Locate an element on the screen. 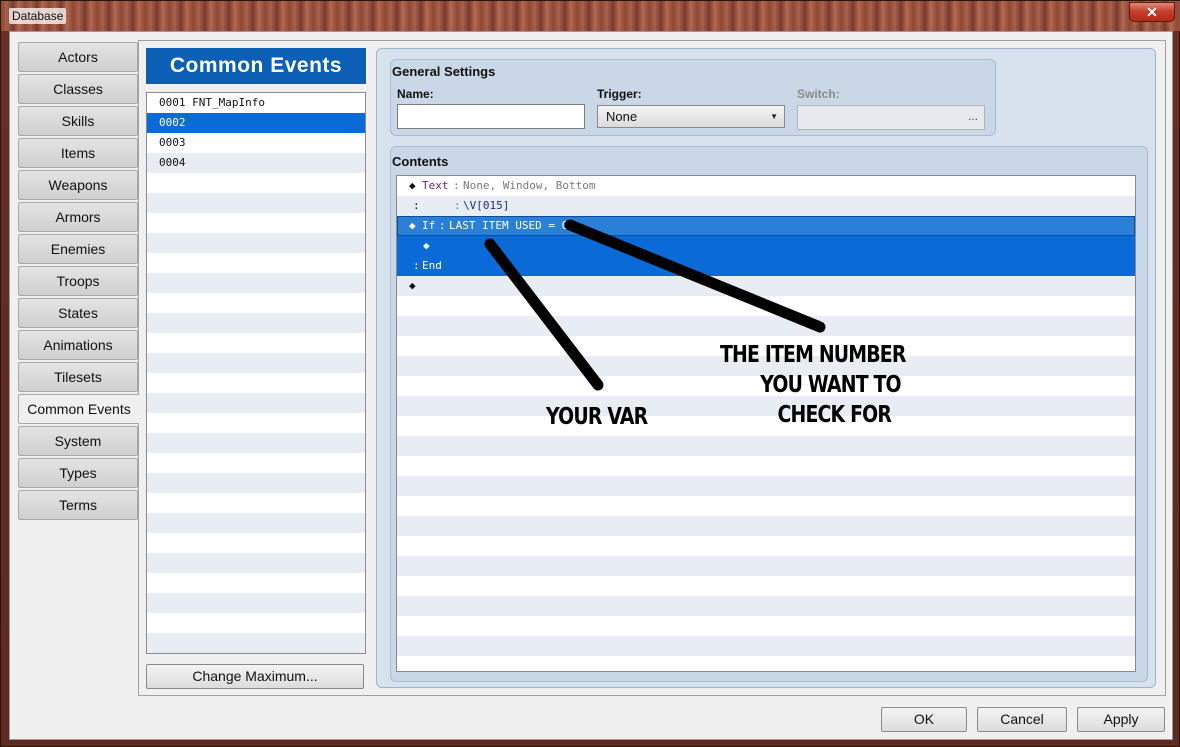  trigger-label: Trigger: is located at coordinates (619, 94).